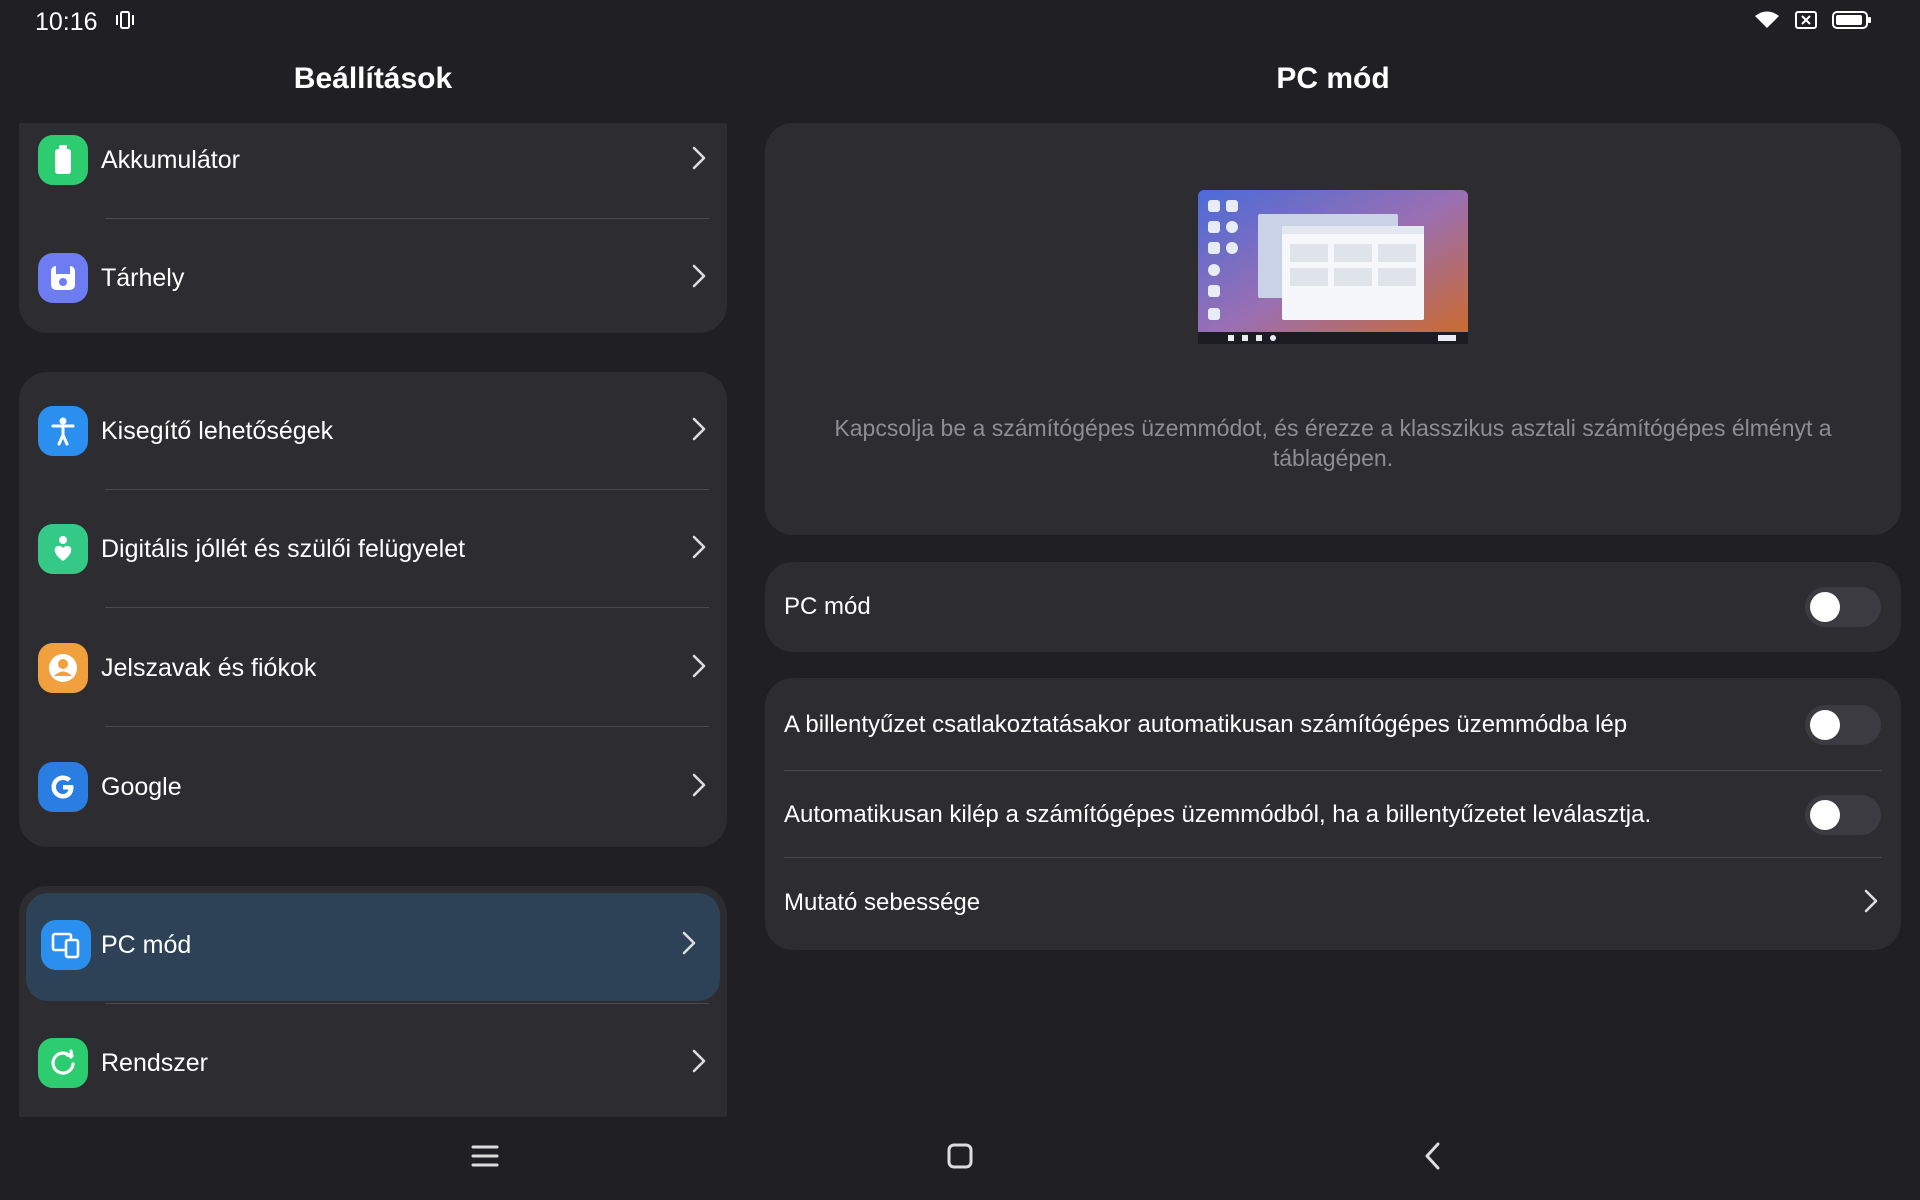 The height and width of the screenshot is (1200, 1920). What do you see at coordinates (373, 945) in the screenshot?
I see `settings-item-pc-mode: PC mód` at bounding box center [373, 945].